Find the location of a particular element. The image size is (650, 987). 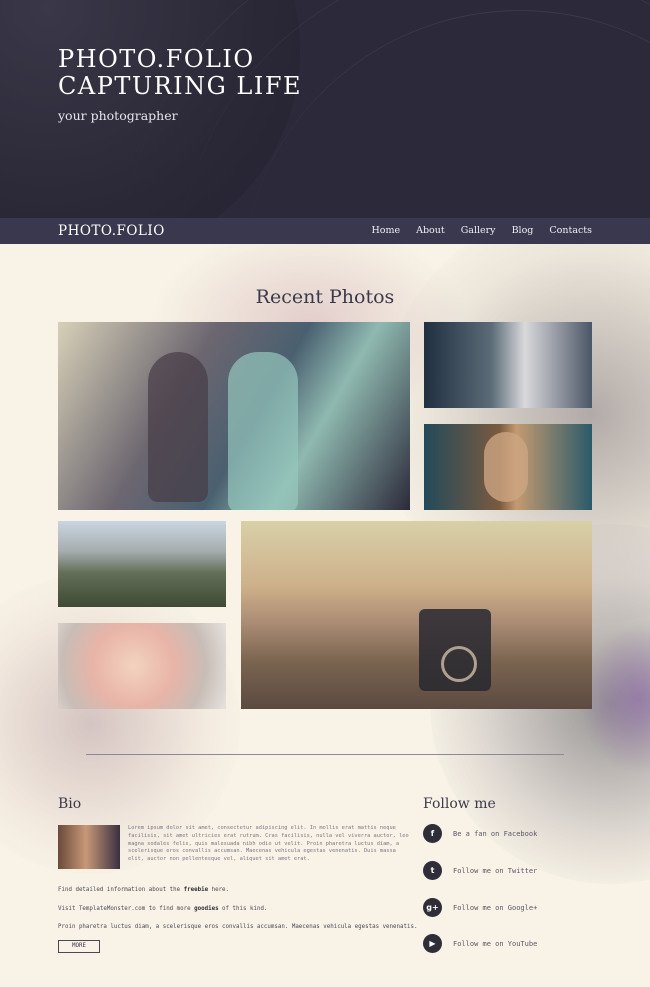

freebie-link: freebie is located at coordinates (196, 890).